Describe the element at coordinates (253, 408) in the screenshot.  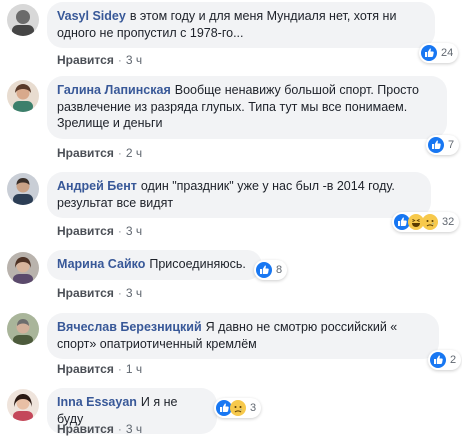
I see `reaction-count: 3` at that location.